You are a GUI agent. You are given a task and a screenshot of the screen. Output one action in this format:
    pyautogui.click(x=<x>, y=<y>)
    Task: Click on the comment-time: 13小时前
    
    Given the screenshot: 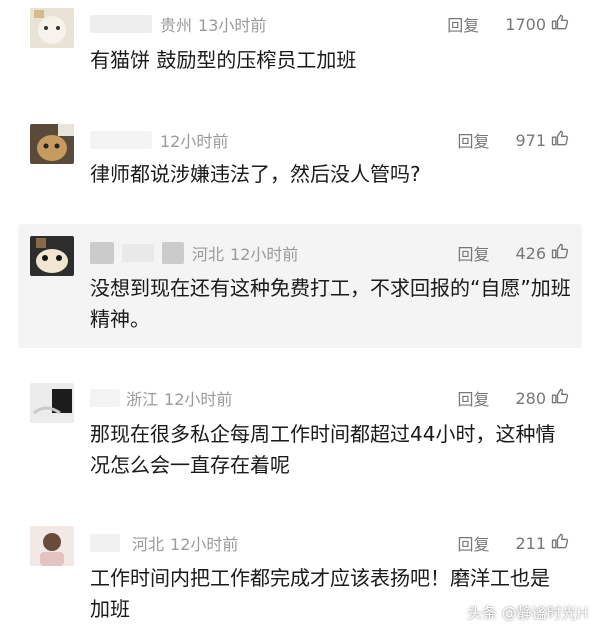 What is the action you would take?
    pyautogui.click(x=232, y=25)
    